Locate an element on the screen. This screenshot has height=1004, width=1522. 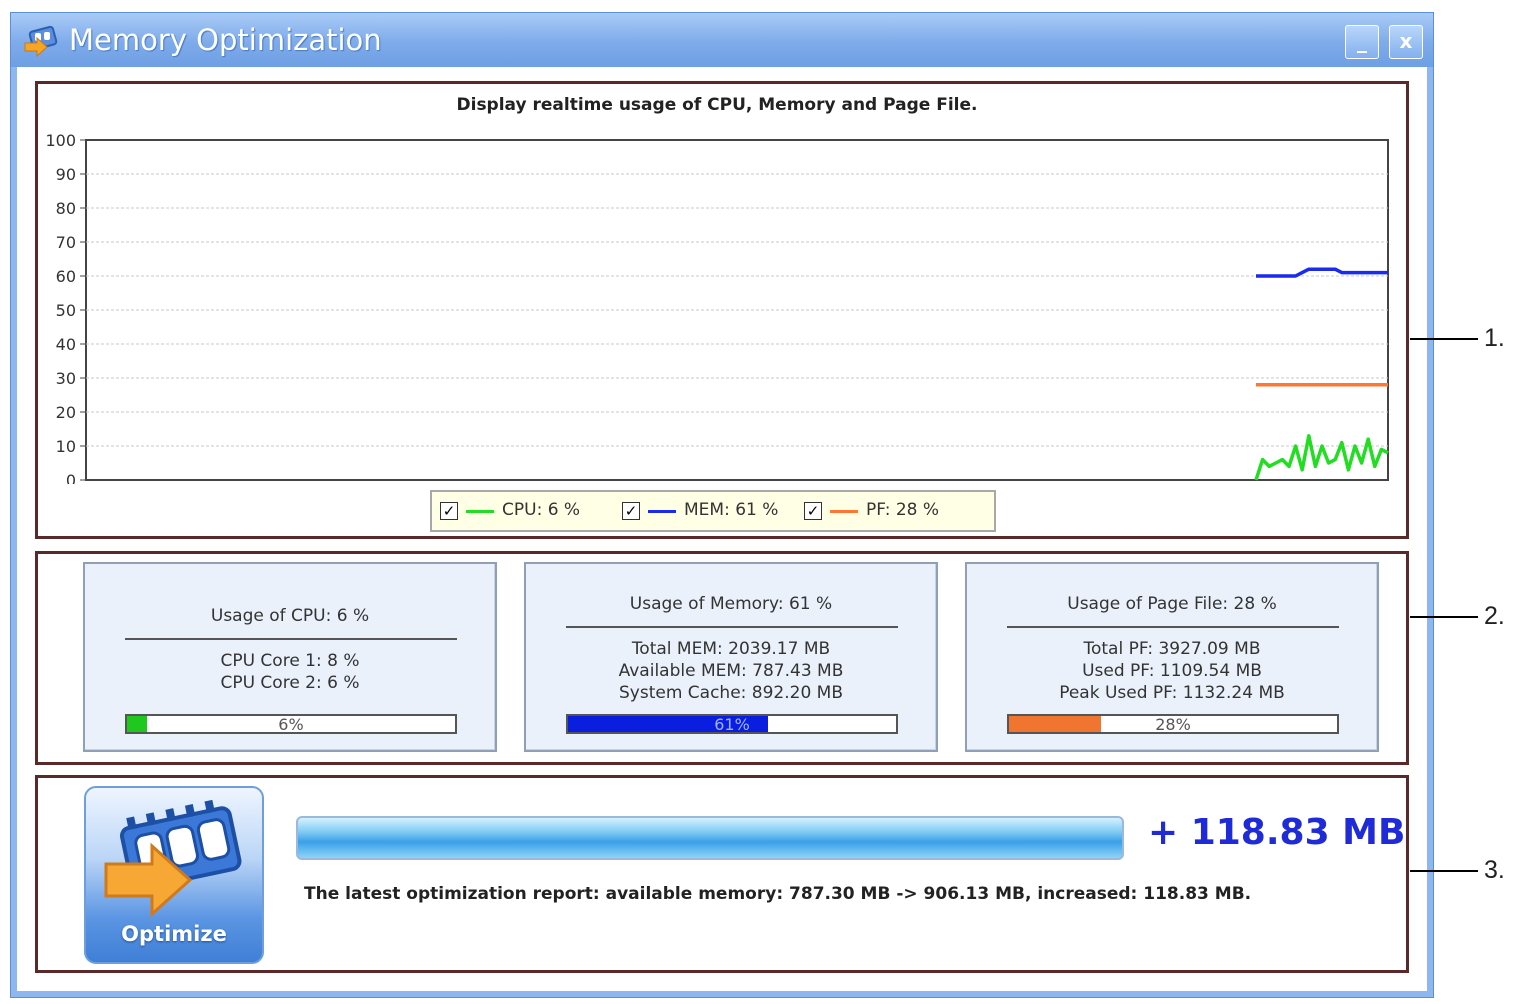
mem-line-swatch is located at coordinates (662, 511).